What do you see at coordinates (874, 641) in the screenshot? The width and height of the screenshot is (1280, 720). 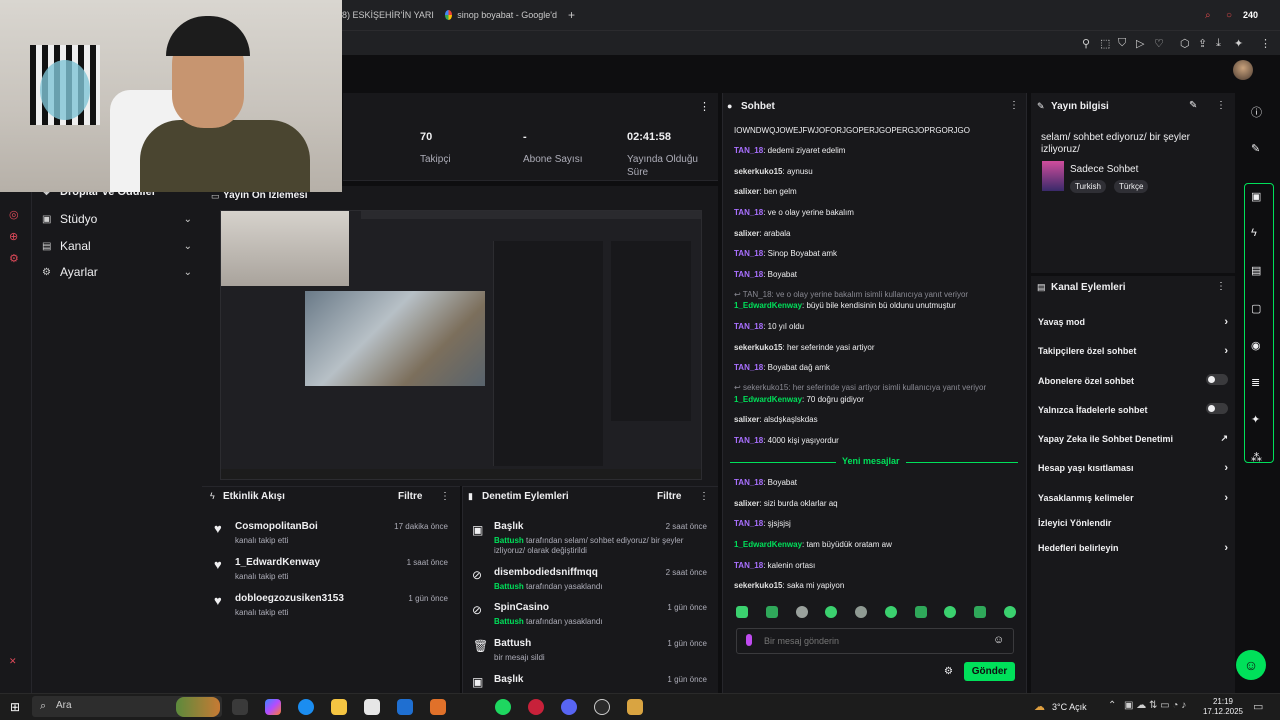 I see `chat-input` at bounding box center [874, 641].